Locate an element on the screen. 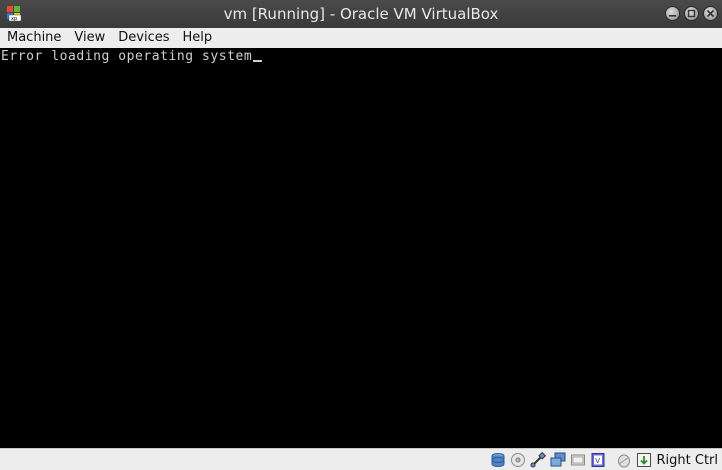 This screenshot has width=722, height=470. console-text: Error loading operating system is located at coordinates (127, 56).